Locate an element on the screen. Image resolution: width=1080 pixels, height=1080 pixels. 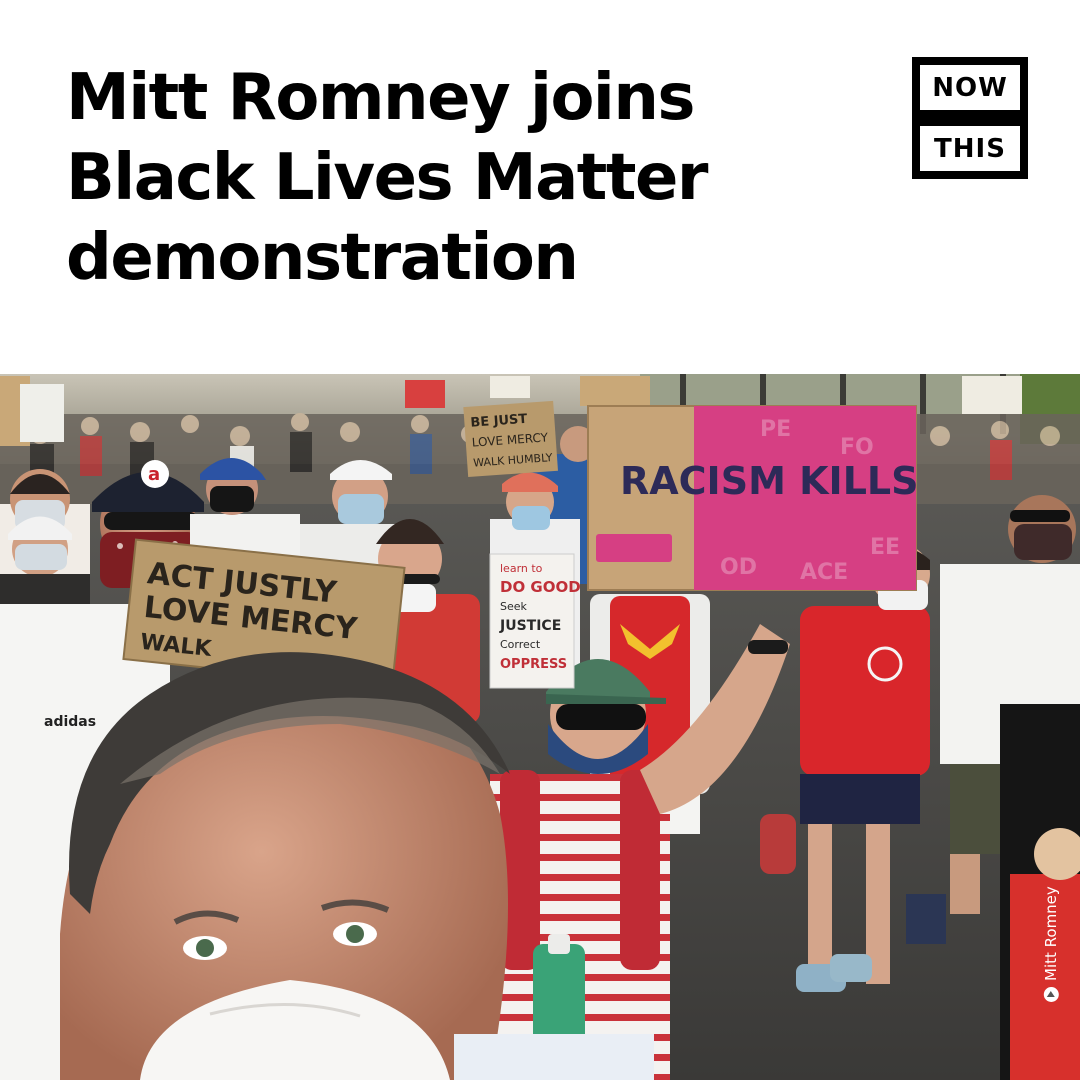
headline-line-2: Black Lives Matter is located at coordinates (387, 178).